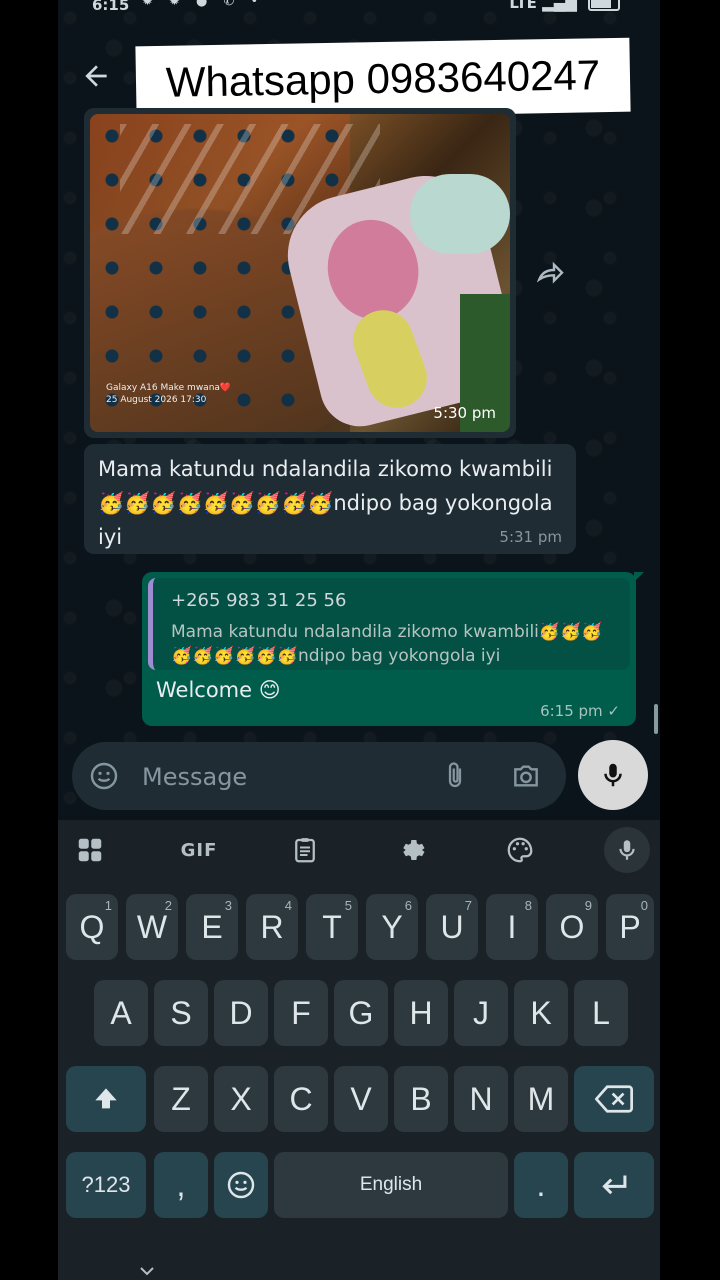  What do you see at coordinates (96, 76) in the screenshot?
I see `arrow-left-icon` at bounding box center [96, 76].